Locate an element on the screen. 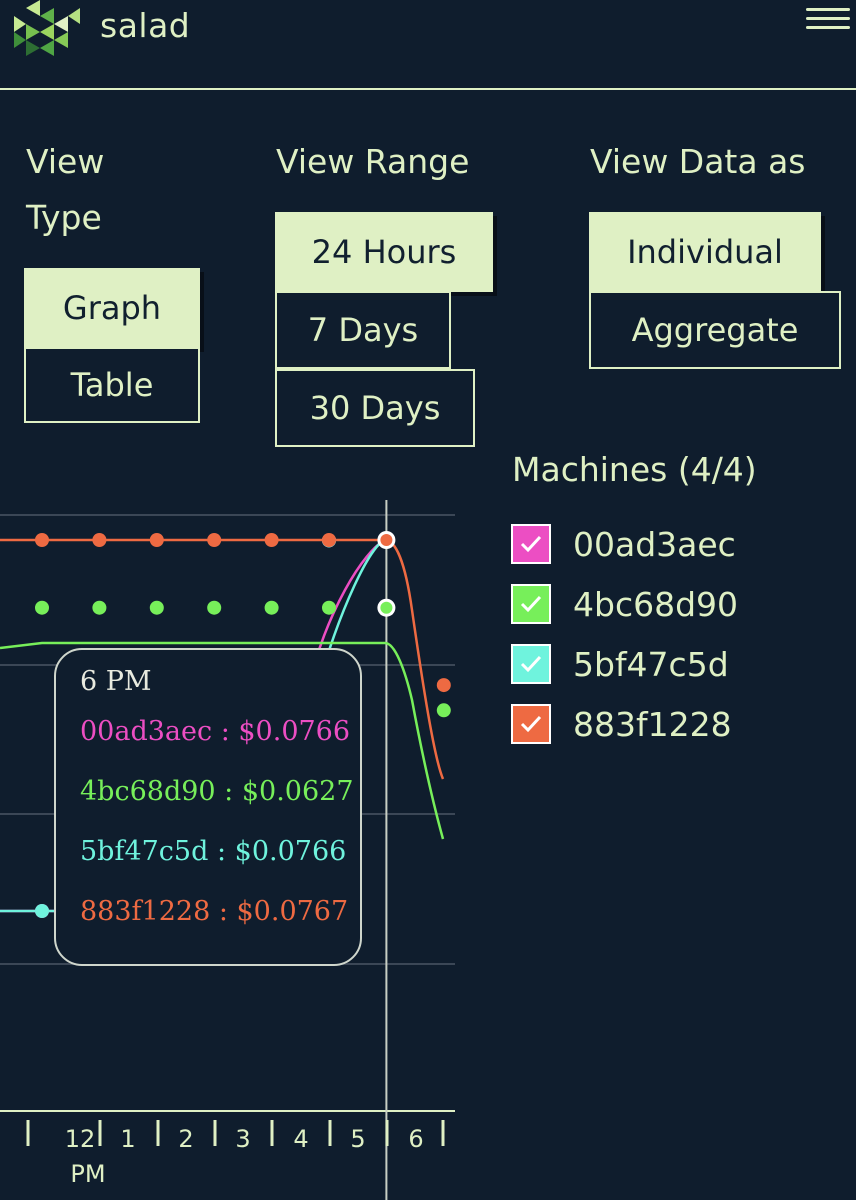 This screenshot has height=1200, width=856. legend-item-4bc68d90: 4bc68d90 is located at coordinates (624, 604).